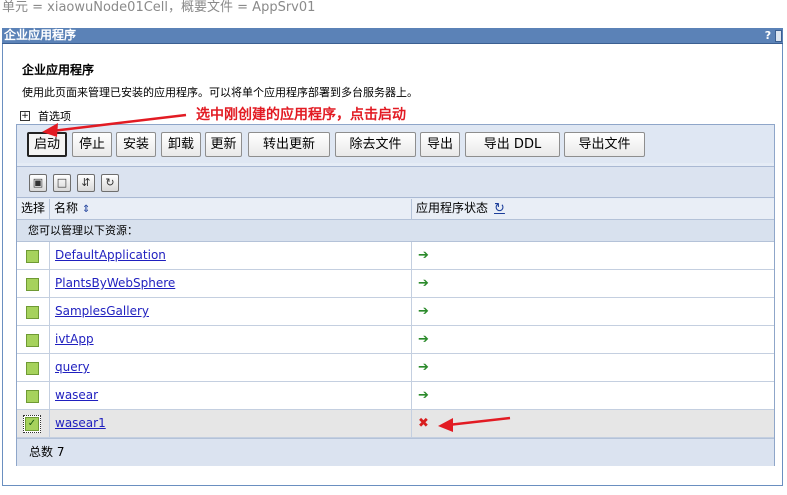 The width and height of the screenshot is (787, 495). Describe the element at coordinates (301, 115) in the screenshot. I see `annotation-note: 选中刚创建的应用程序，点击启动` at that location.